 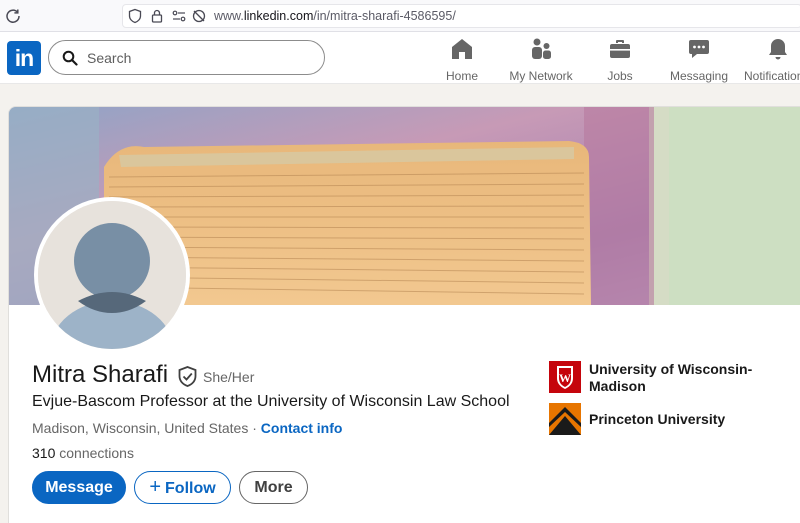 I want to click on verified-shield-icon, so click(x=187, y=376).